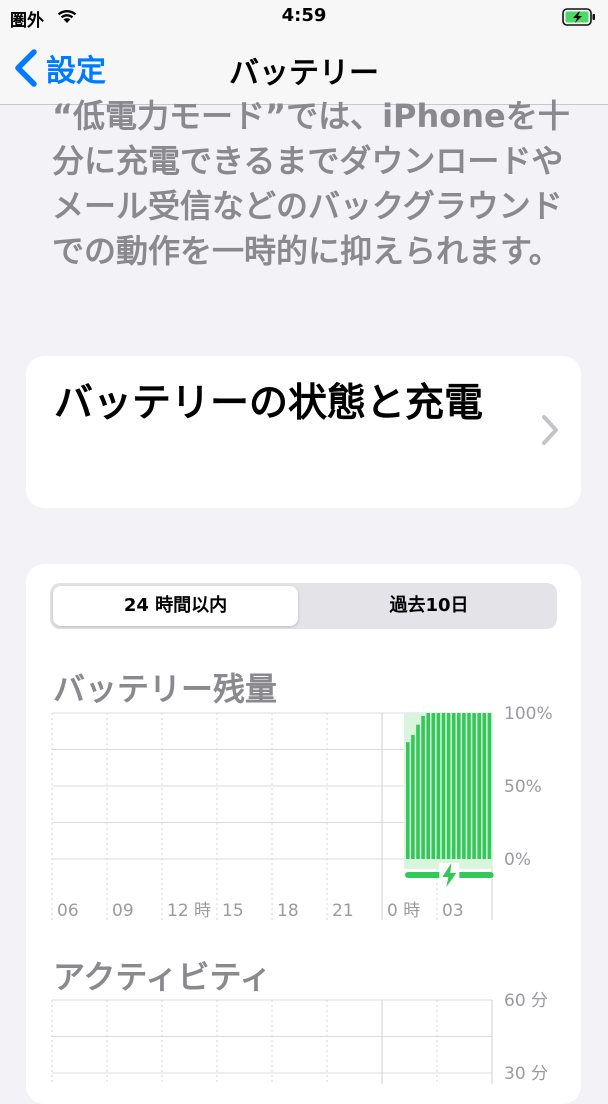  What do you see at coordinates (269, 403) in the screenshot?
I see `battery-health-label: バッテリーの状態と充電` at bounding box center [269, 403].